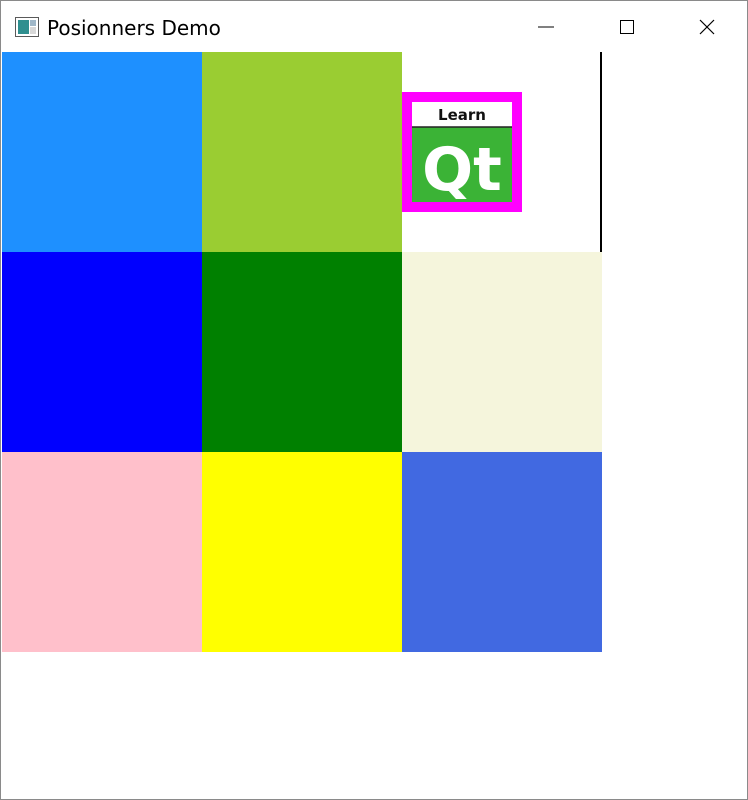 This screenshot has width=748, height=800. What do you see at coordinates (374, 26) in the screenshot?
I see `title-bar: Posionners Demo` at bounding box center [374, 26].